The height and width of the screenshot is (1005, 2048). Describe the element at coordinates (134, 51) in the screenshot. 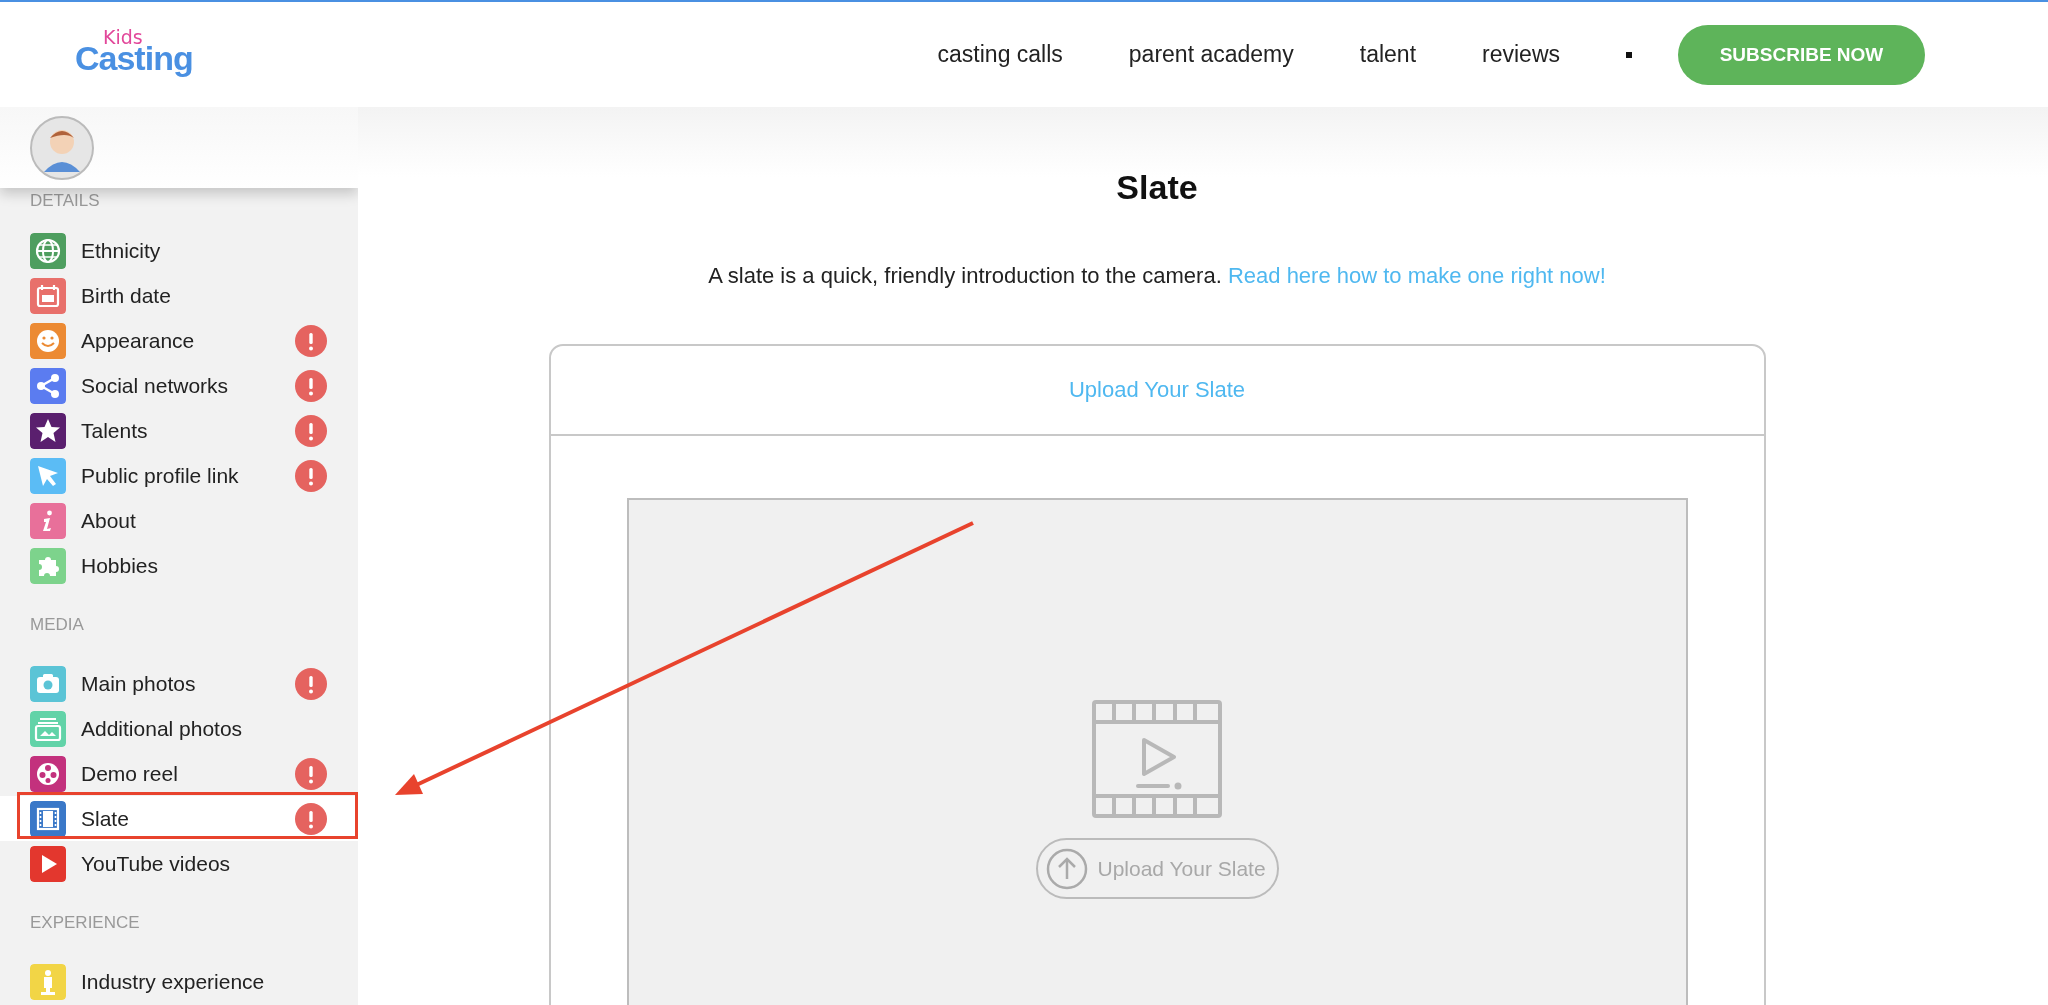

I see `logo: Kids Casting` at that location.